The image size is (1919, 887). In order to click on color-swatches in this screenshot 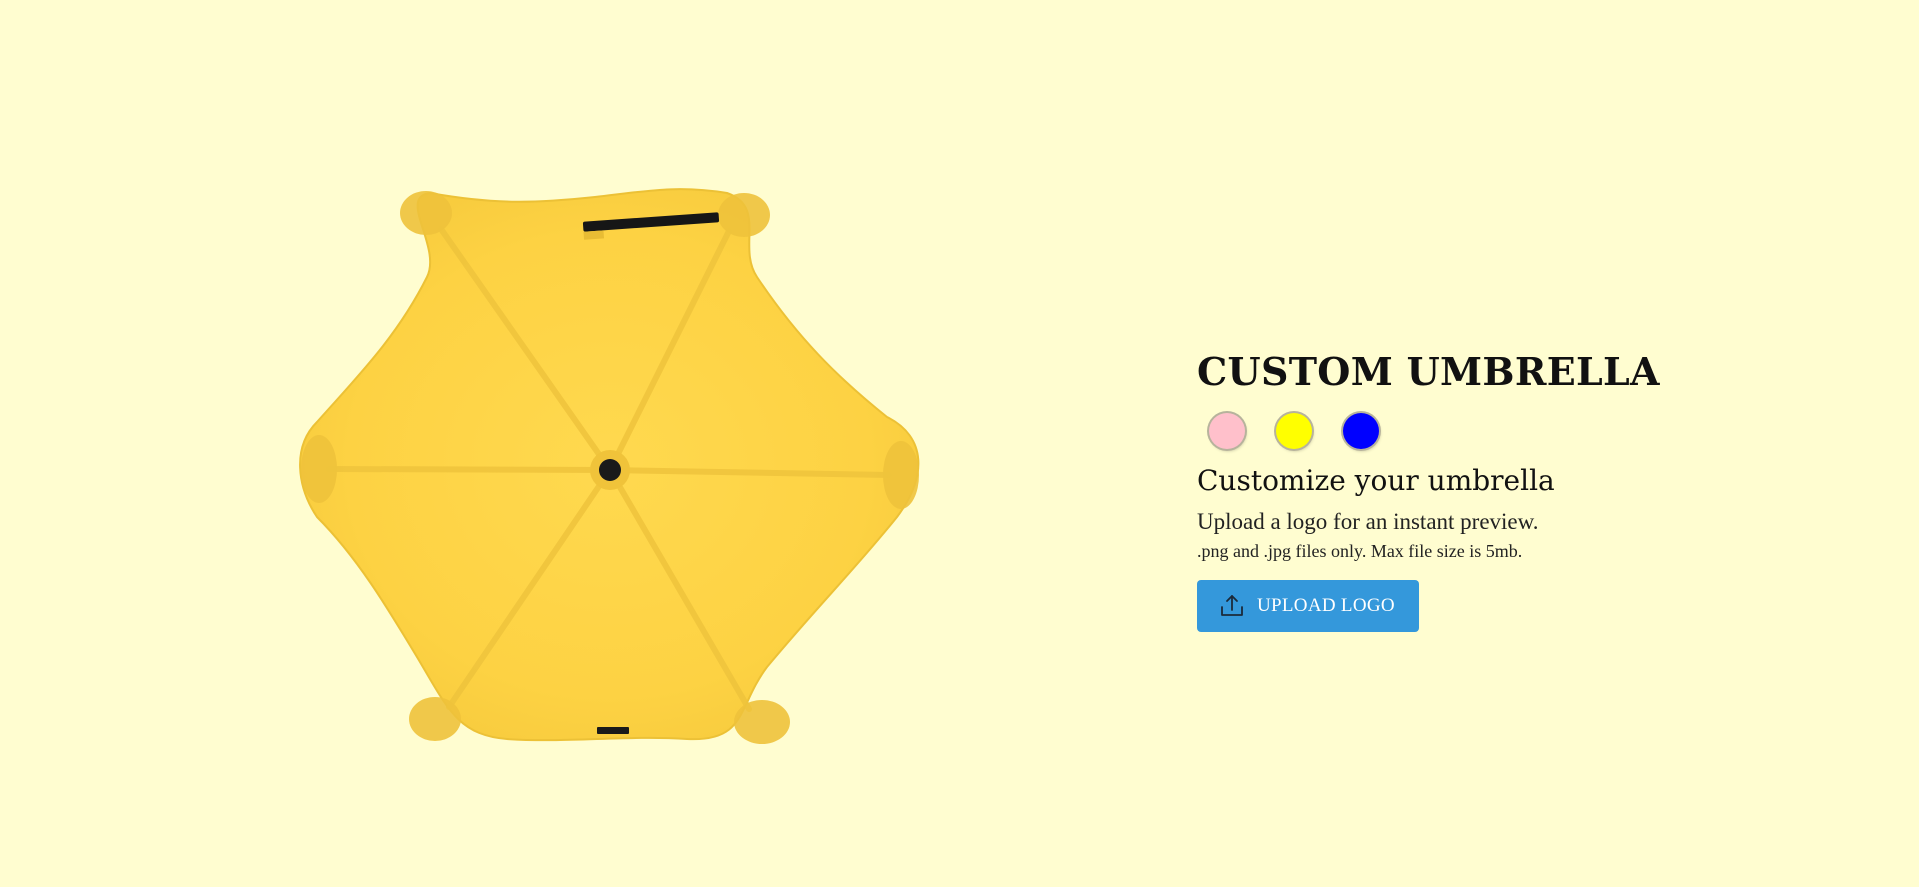, I will do `click(1503, 431)`.